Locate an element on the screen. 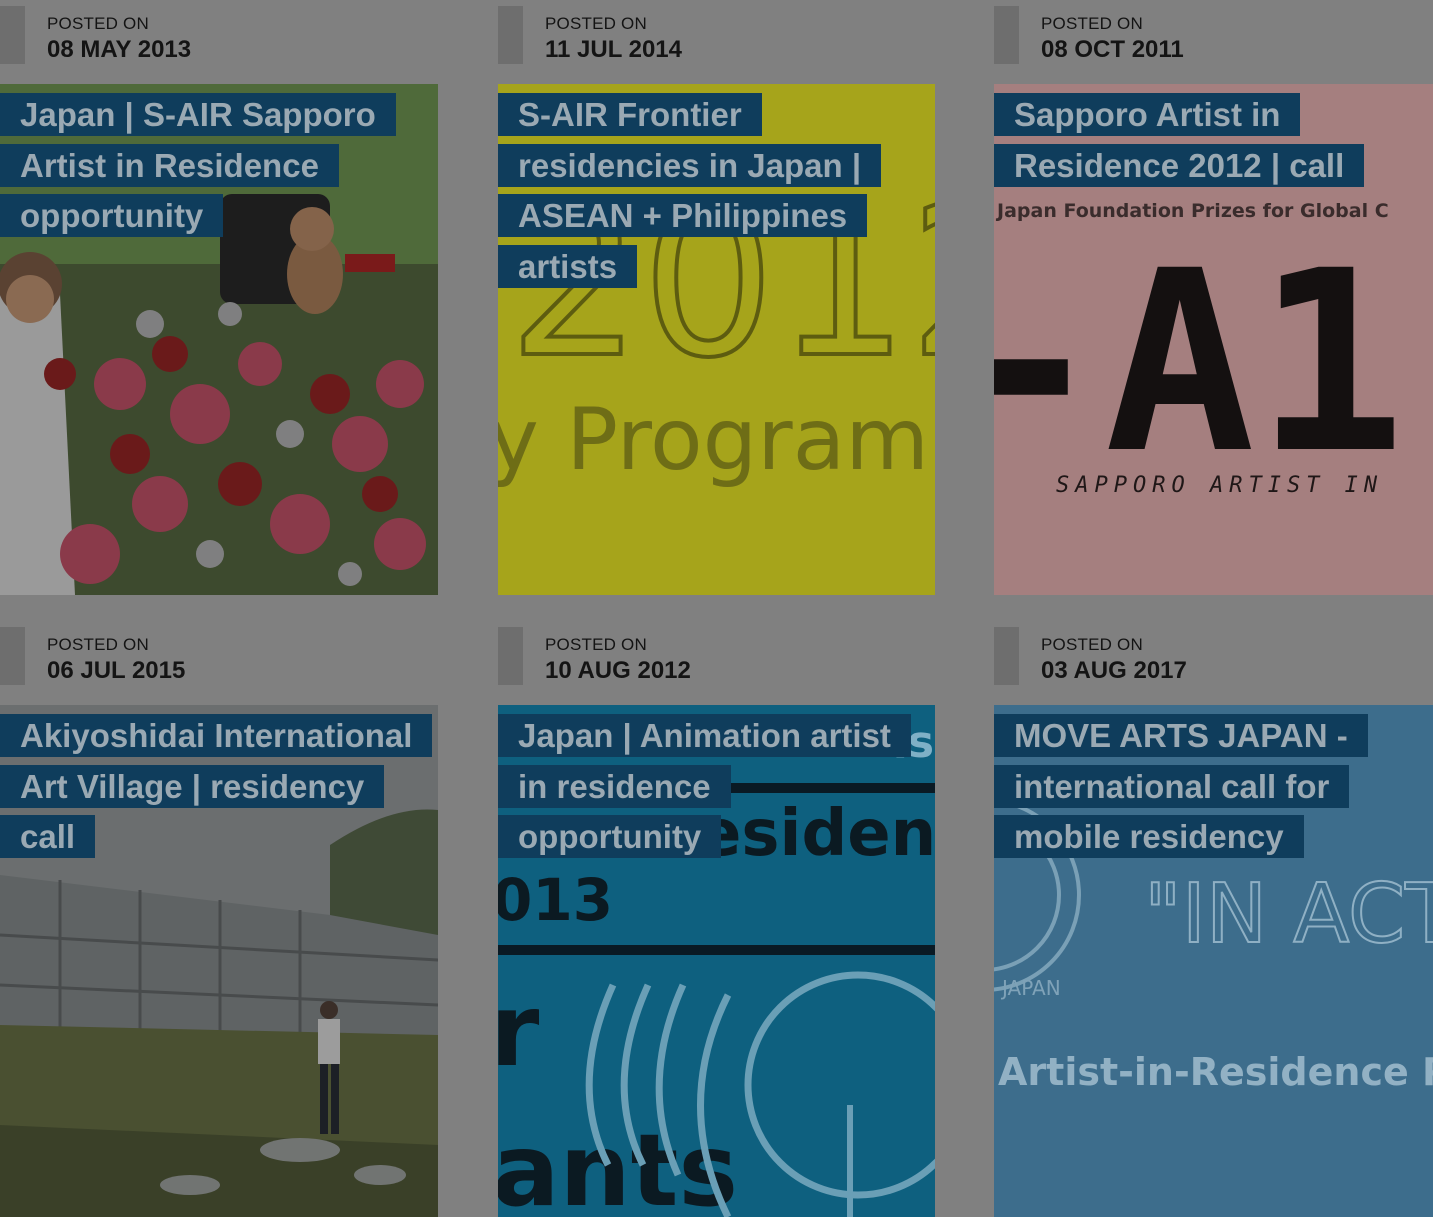 The height and width of the screenshot is (1217, 1433). poster-text: -A1 is located at coordinates (1200, 362).